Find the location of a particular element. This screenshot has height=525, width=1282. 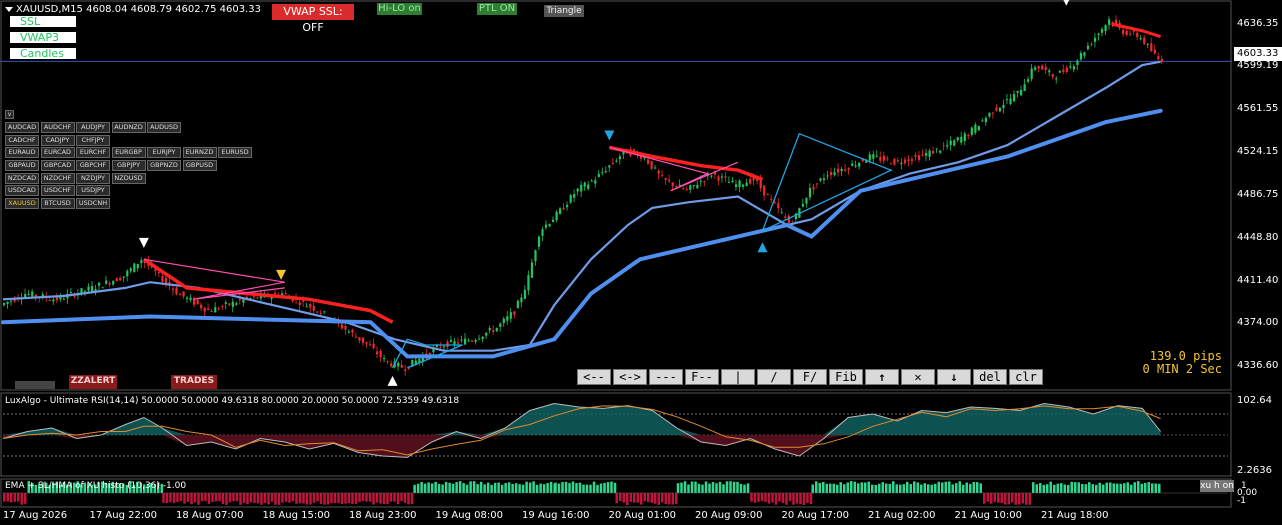

pair-button-chfjpy: CHFJPY is located at coordinates (93, 140).